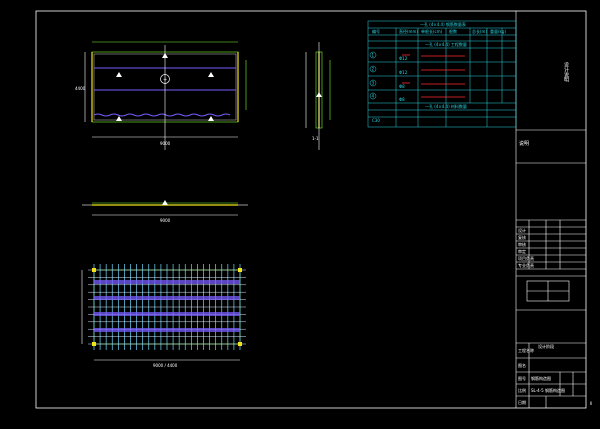 This screenshot has height=429, width=600. What do you see at coordinates (373, 96) in the screenshot?
I see `row-3-id: 4` at bounding box center [373, 96].